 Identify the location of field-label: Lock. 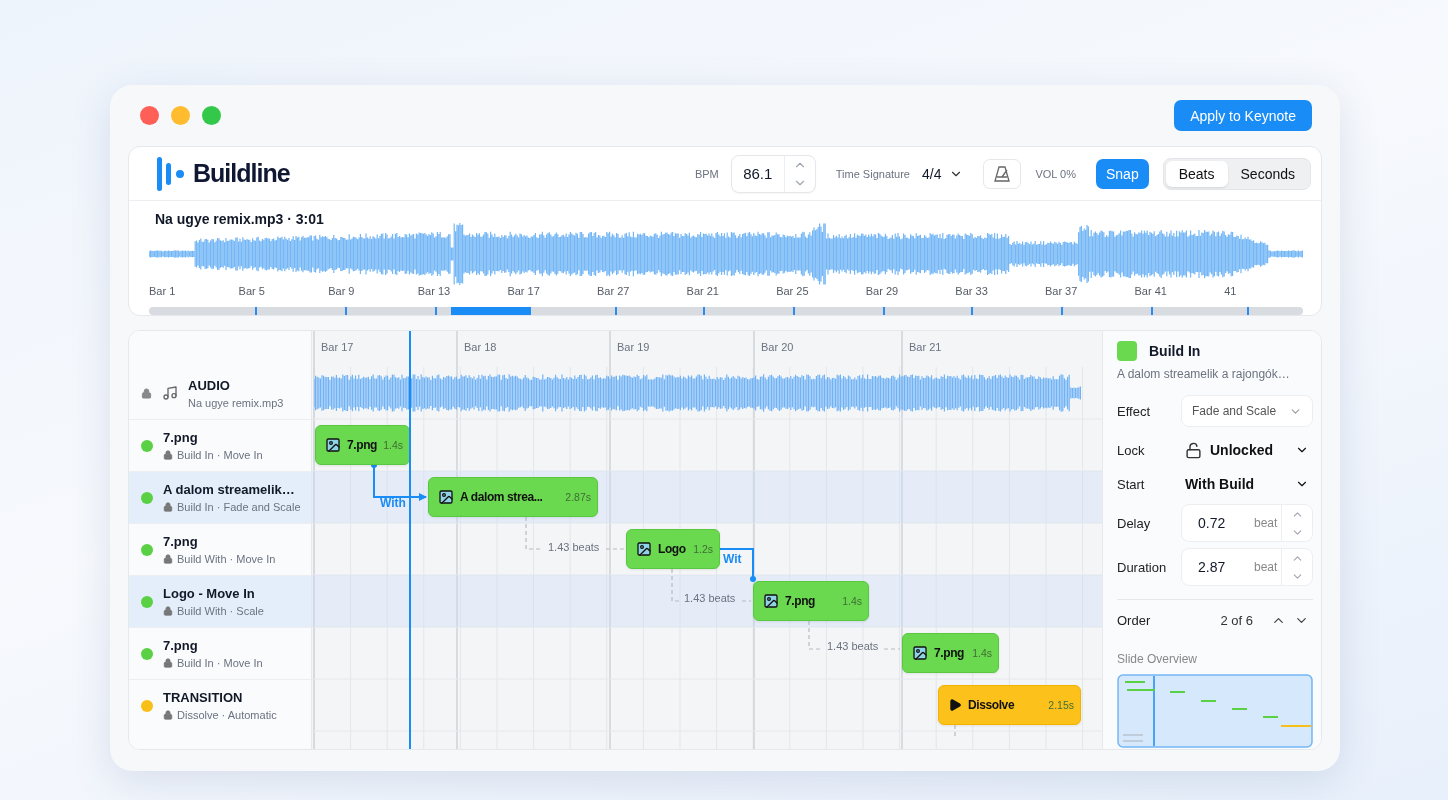
(1131, 450).